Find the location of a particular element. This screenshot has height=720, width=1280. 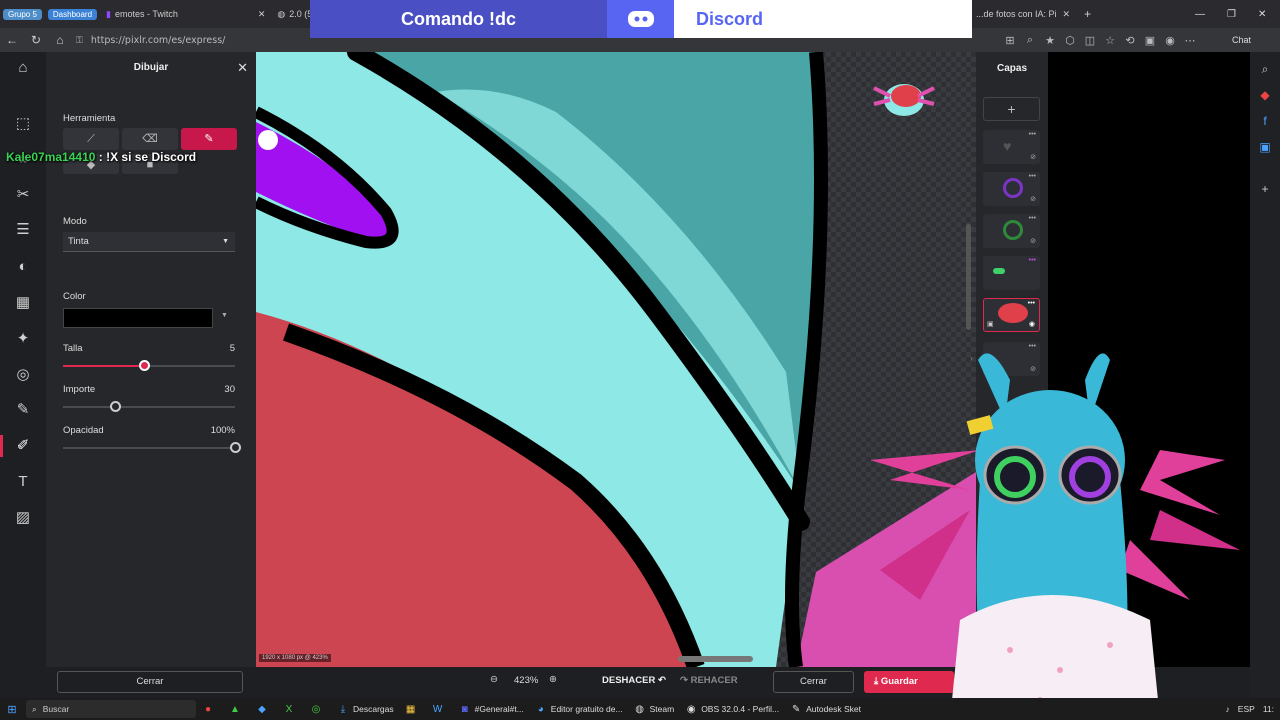

profile-icon: ◉ is located at coordinates (1170, 40).